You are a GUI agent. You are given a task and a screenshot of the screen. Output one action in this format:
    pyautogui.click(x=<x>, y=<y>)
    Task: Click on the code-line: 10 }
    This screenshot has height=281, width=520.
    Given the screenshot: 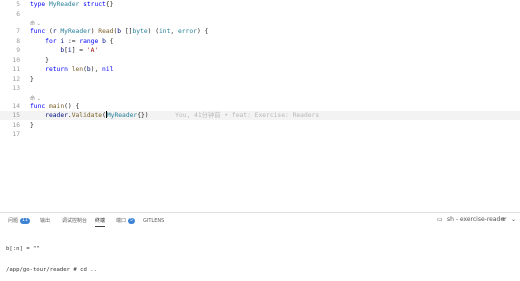 What is the action you would take?
    pyautogui.click(x=260, y=60)
    